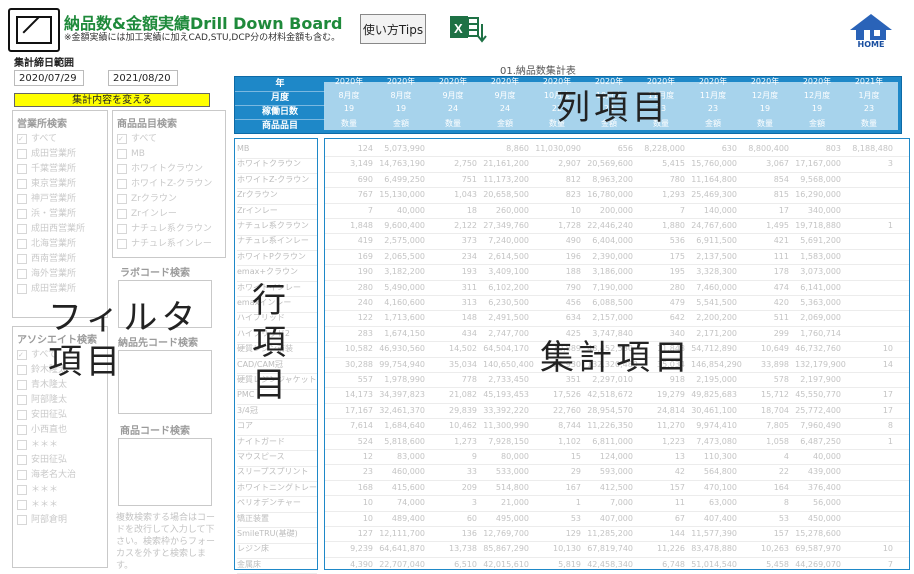 The height and width of the screenshot is (574, 914). What do you see at coordinates (349, 108) in the screenshot?
I see `column-header-days: 19` at bounding box center [349, 108].